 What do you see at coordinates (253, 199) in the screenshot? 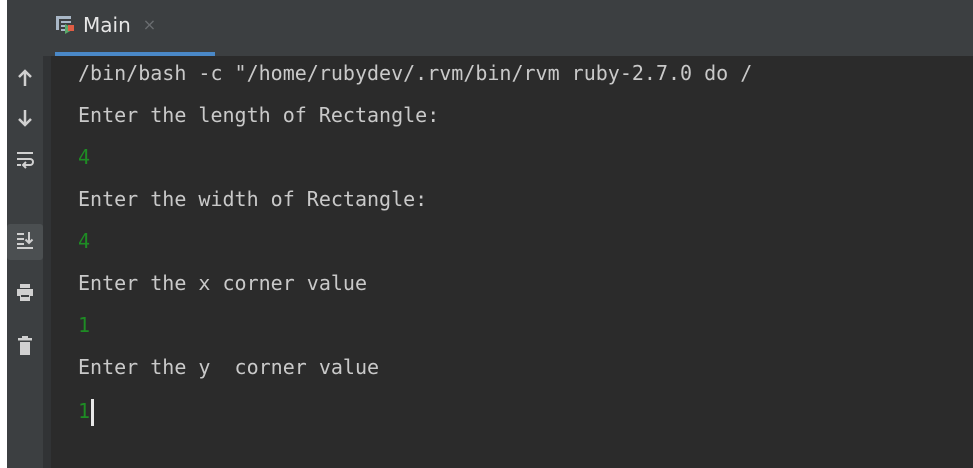
I see `console-line: Enter the width of Rectangle:` at bounding box center [253, 199].